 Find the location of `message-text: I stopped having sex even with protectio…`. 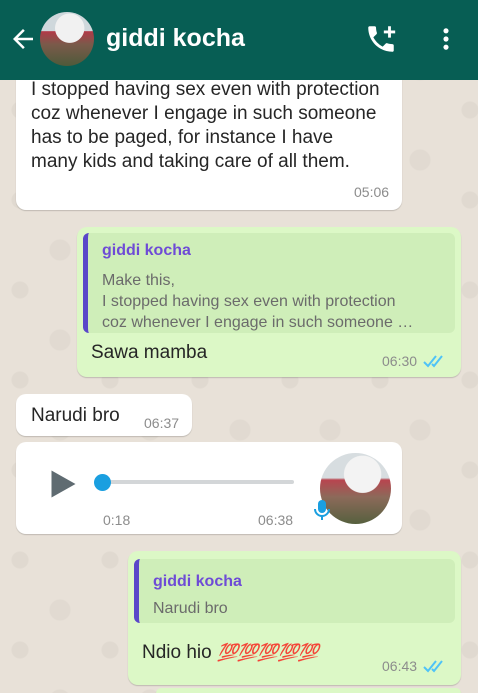

message-text: I stopped having sex even with protectio… is located at coordinates (205, 125).